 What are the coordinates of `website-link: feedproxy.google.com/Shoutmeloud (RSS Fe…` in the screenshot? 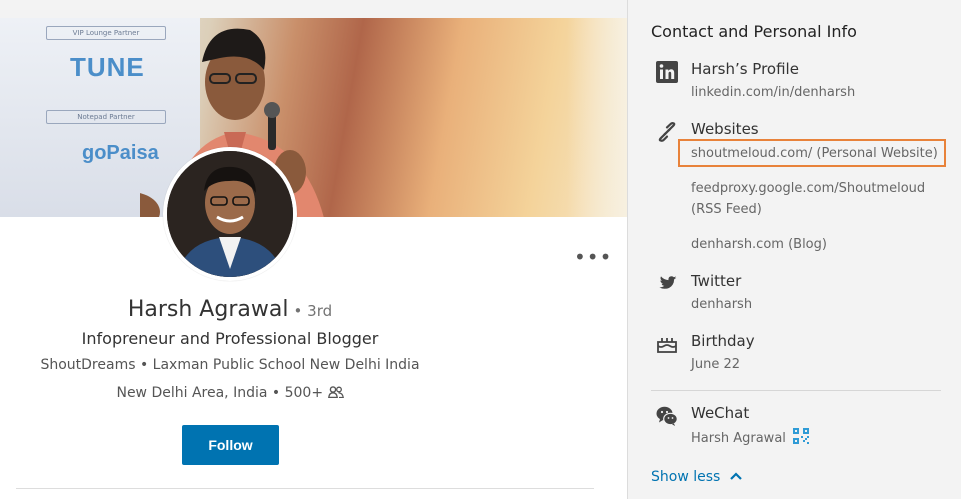 It's located at (823, 199).